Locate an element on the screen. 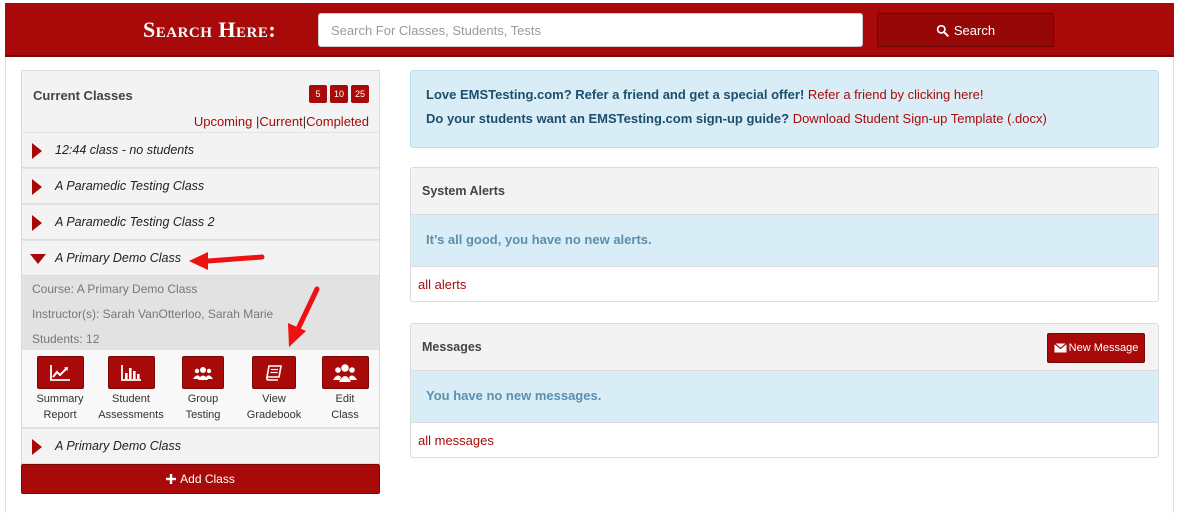 The width and height of the screenshot is (1179, 513). plus-icon is located at coordinates (171, 479).